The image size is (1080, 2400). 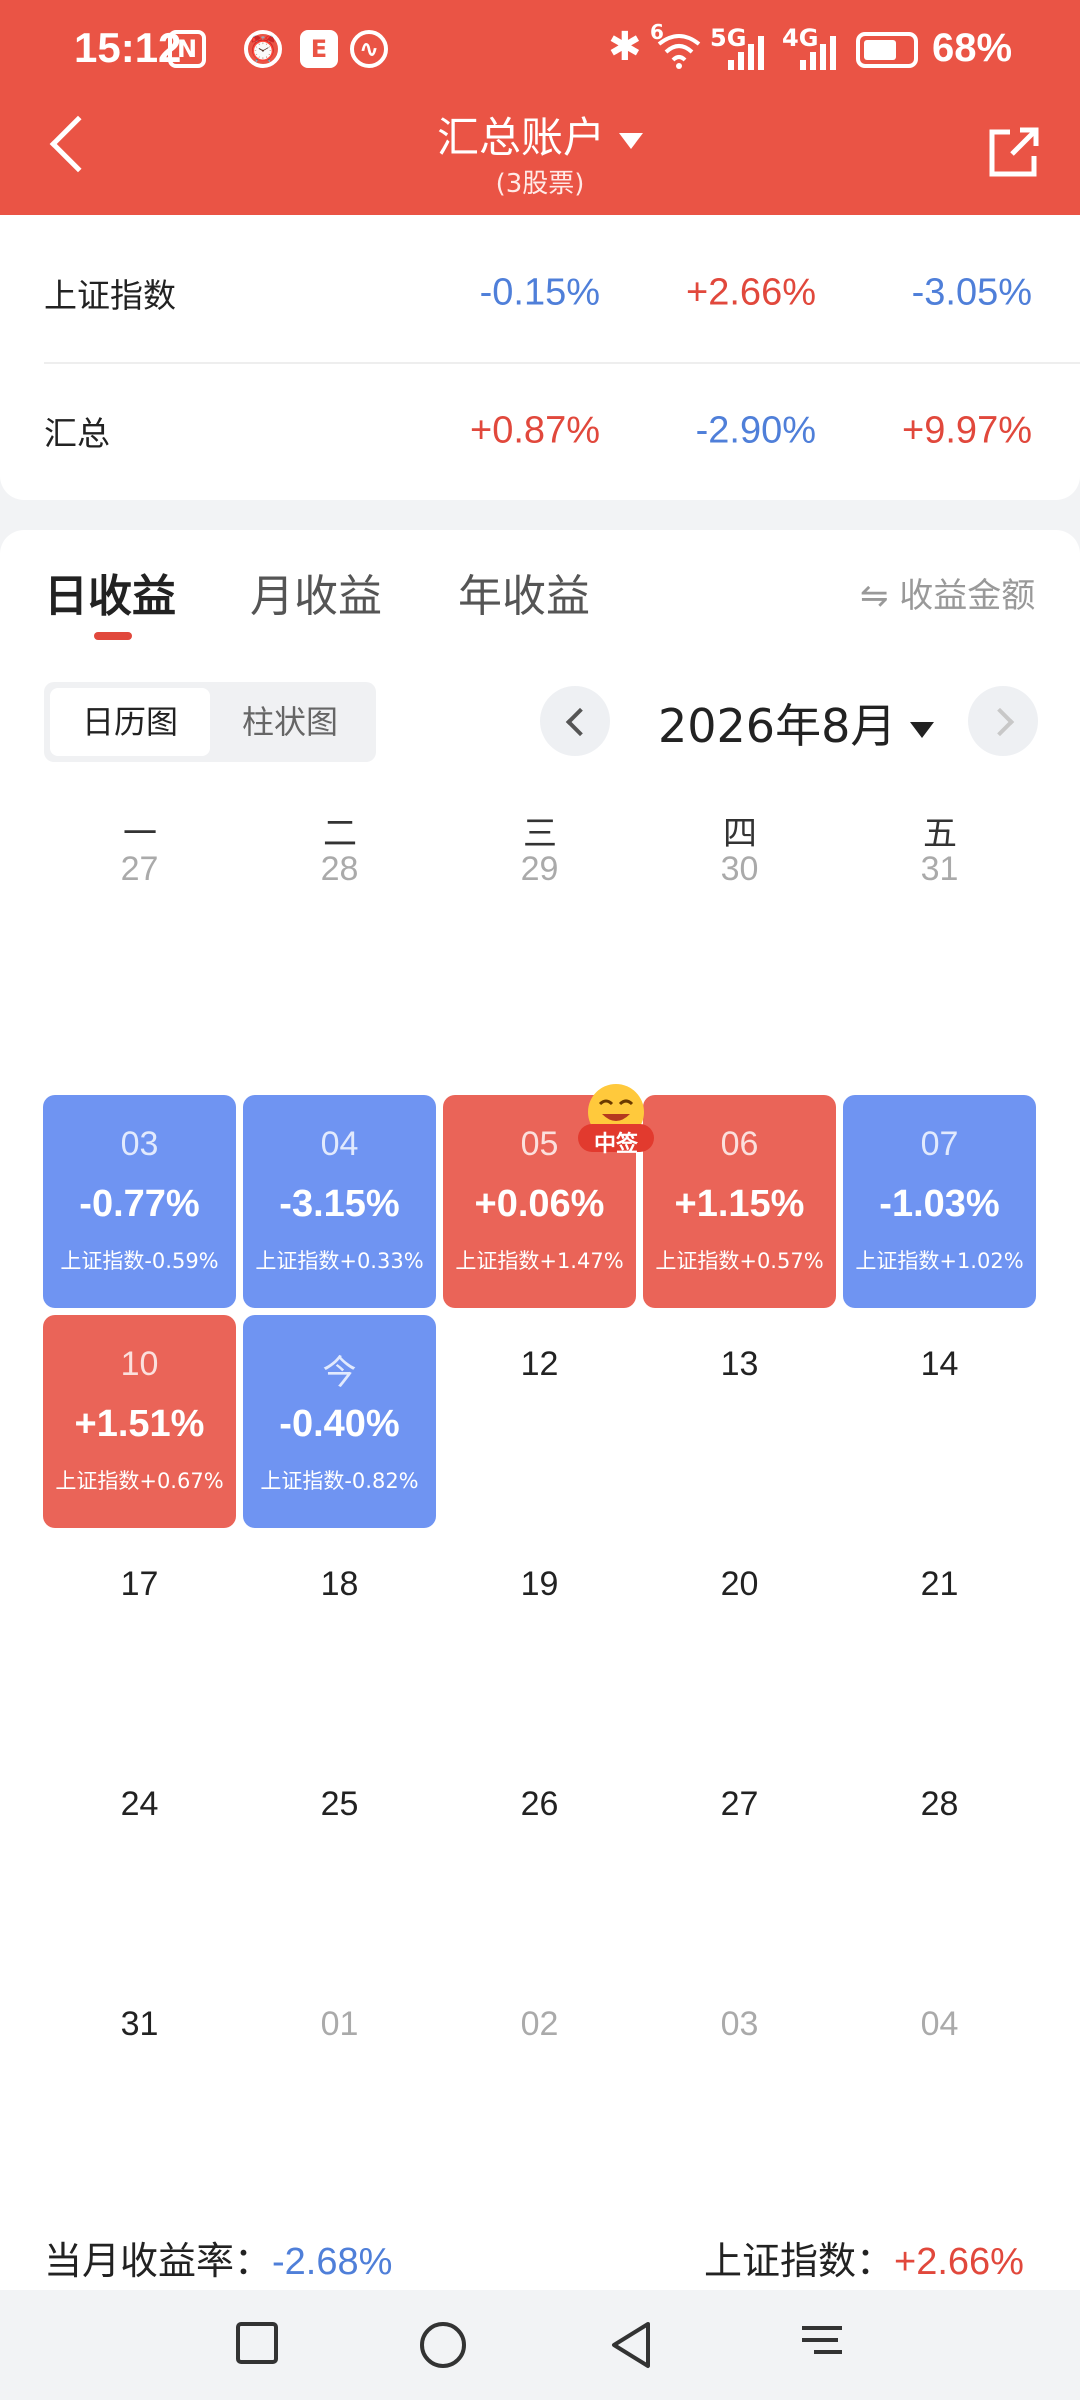 What do you see at coordinates (539, 1861) in the screenshot?
I see `calendar-day: 26` at bounding box center [539, 1861].